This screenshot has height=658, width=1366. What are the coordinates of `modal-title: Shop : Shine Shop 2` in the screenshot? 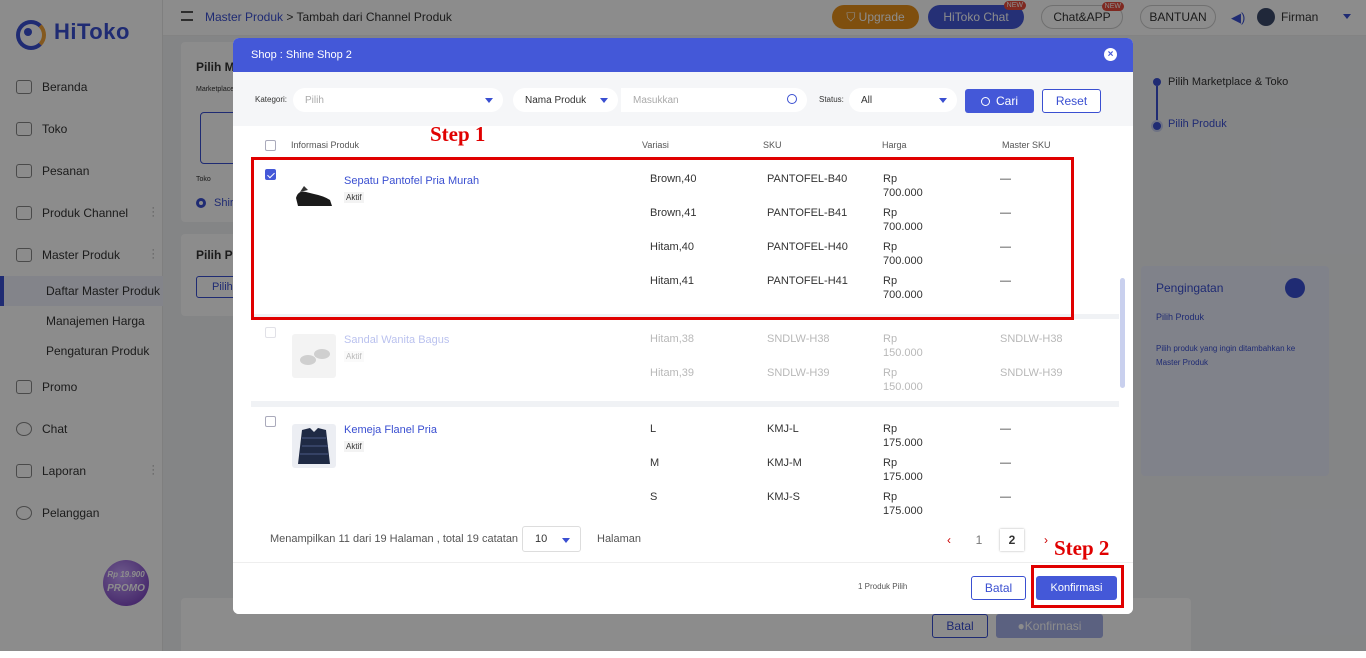 It's located at (301, 55).